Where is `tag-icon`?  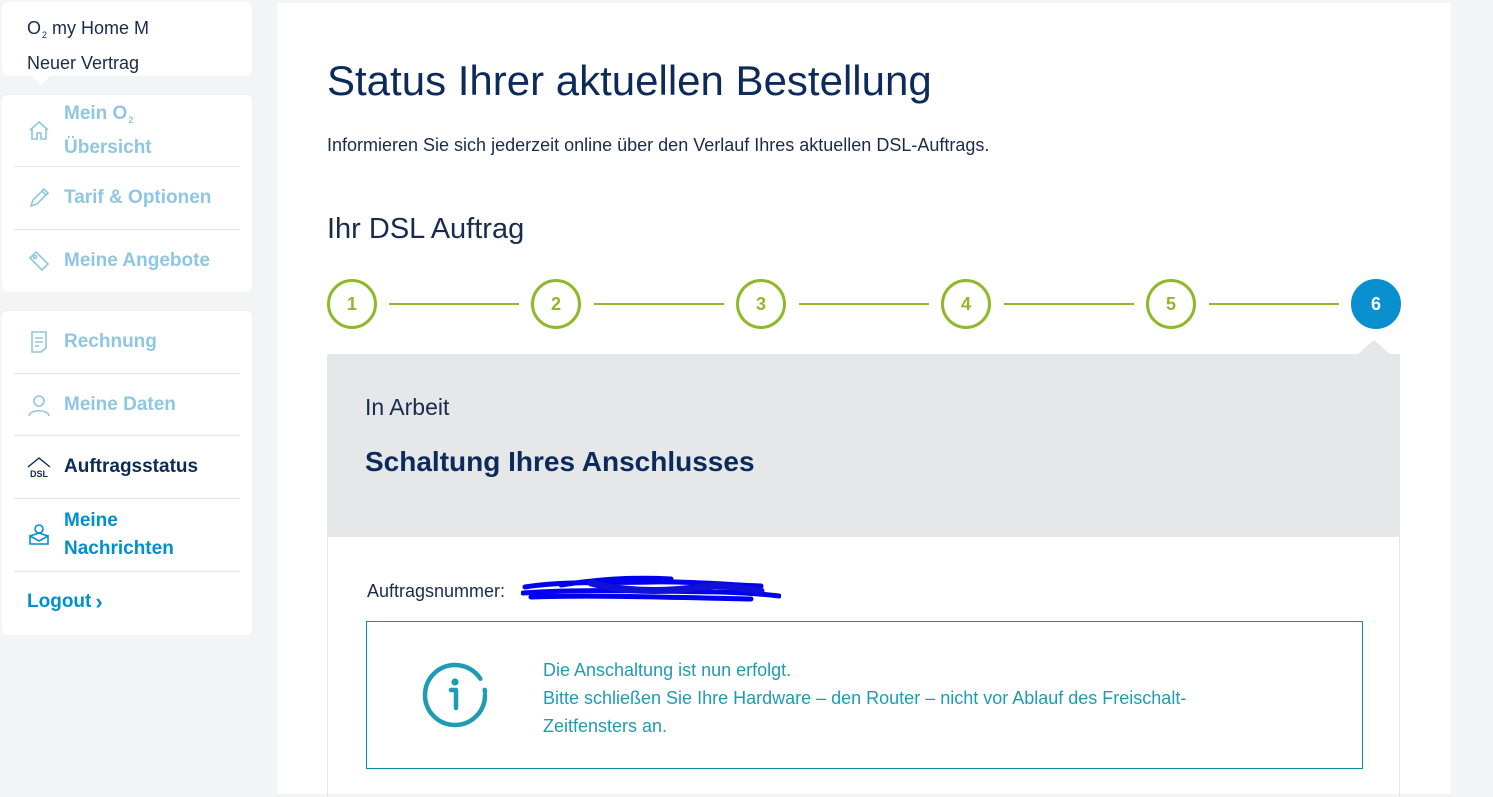 tag-icon is located at coordinates (39, 261).